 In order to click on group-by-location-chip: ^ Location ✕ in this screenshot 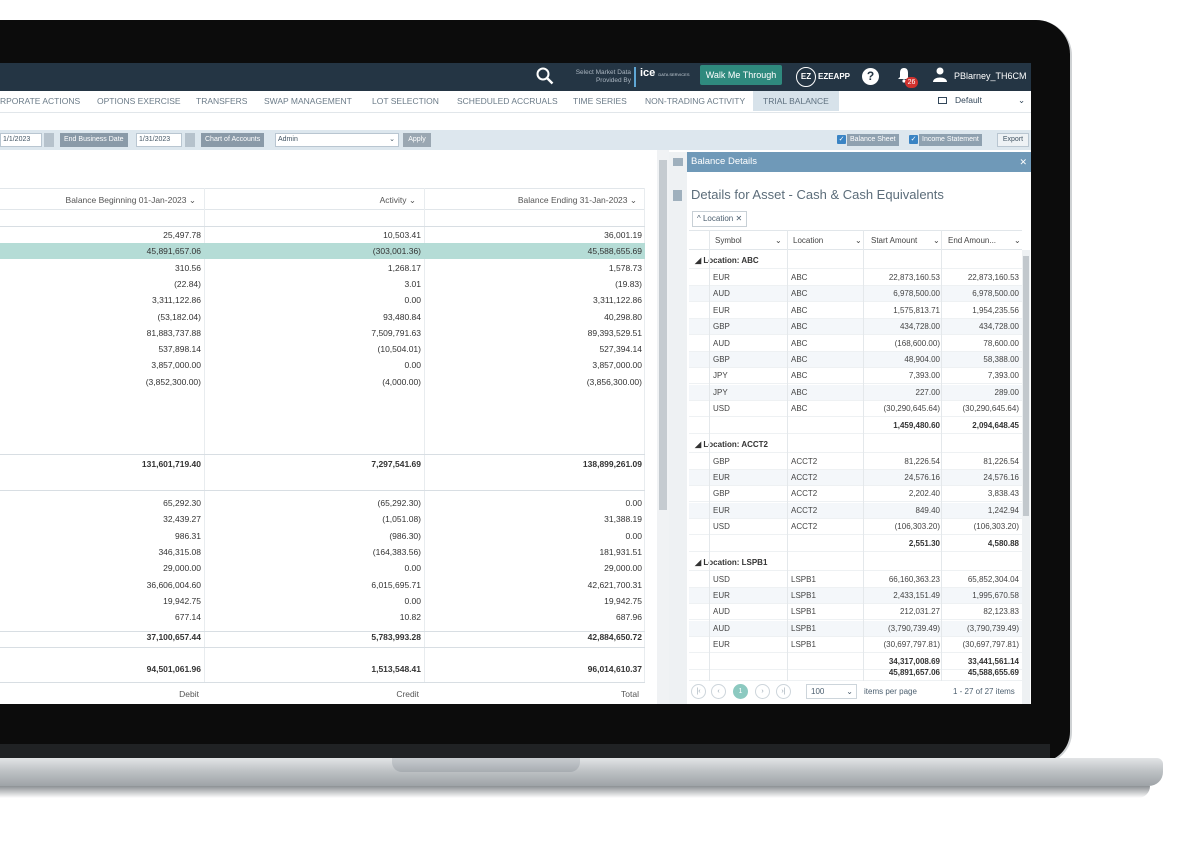, I will do `click(720, 219)`.